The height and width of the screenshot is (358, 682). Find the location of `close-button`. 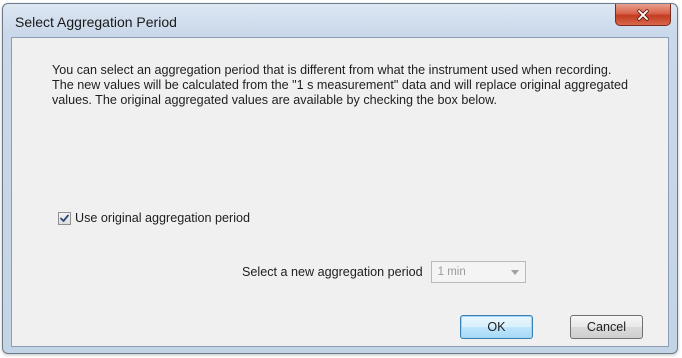

close-button is located at coordinates (643, 15).